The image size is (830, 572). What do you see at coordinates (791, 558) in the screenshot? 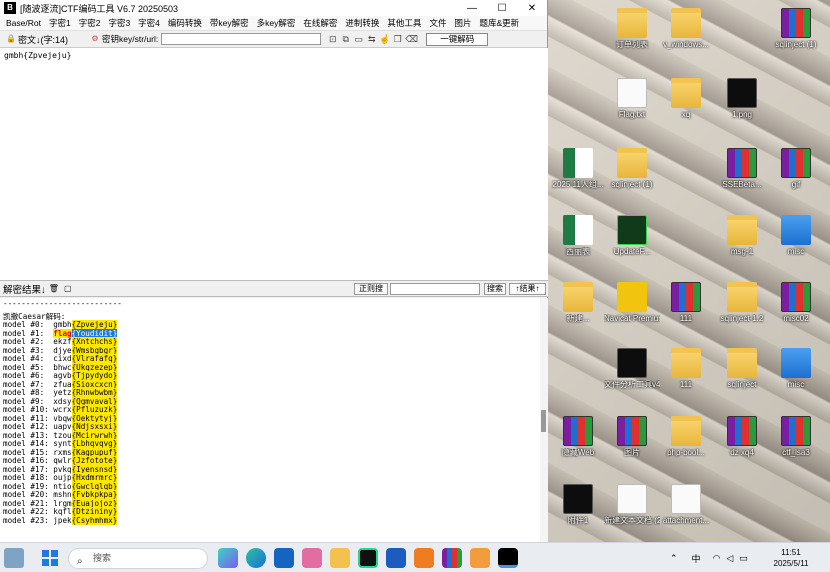
I see `clock: 11:51 2025/5/11` at bounding box center [791, 558].